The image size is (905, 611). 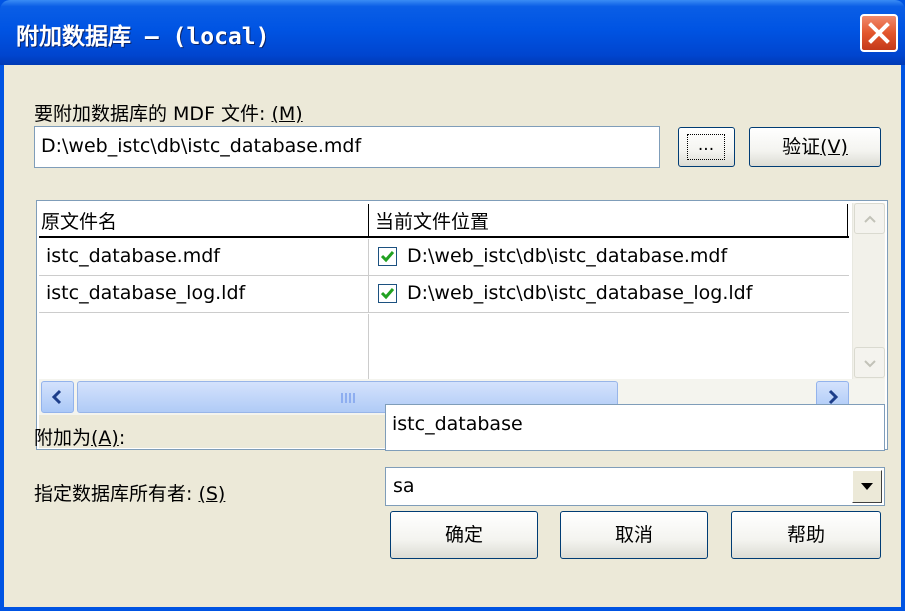 I want to click on attach-as-label: 附加为(A):, so click(x=79, y=436).